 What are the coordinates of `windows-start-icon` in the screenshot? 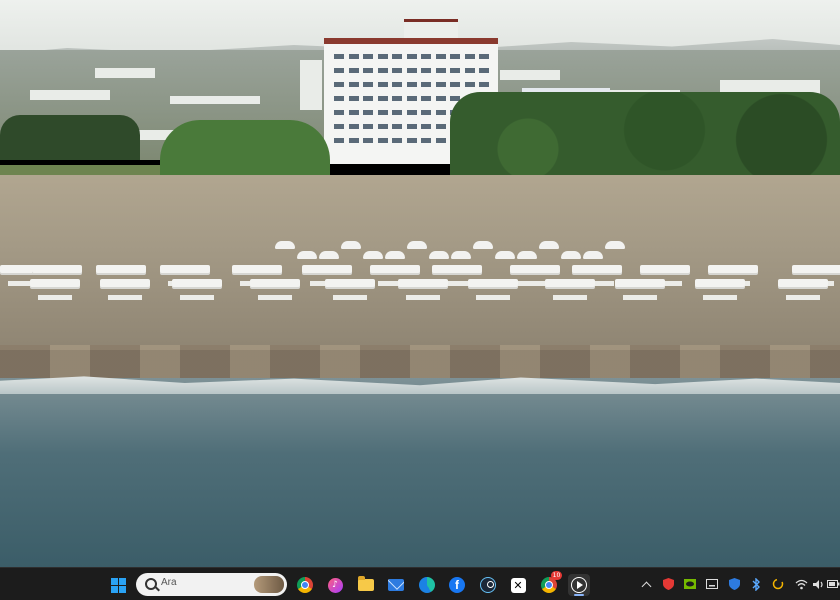 It's located at (118, 585).